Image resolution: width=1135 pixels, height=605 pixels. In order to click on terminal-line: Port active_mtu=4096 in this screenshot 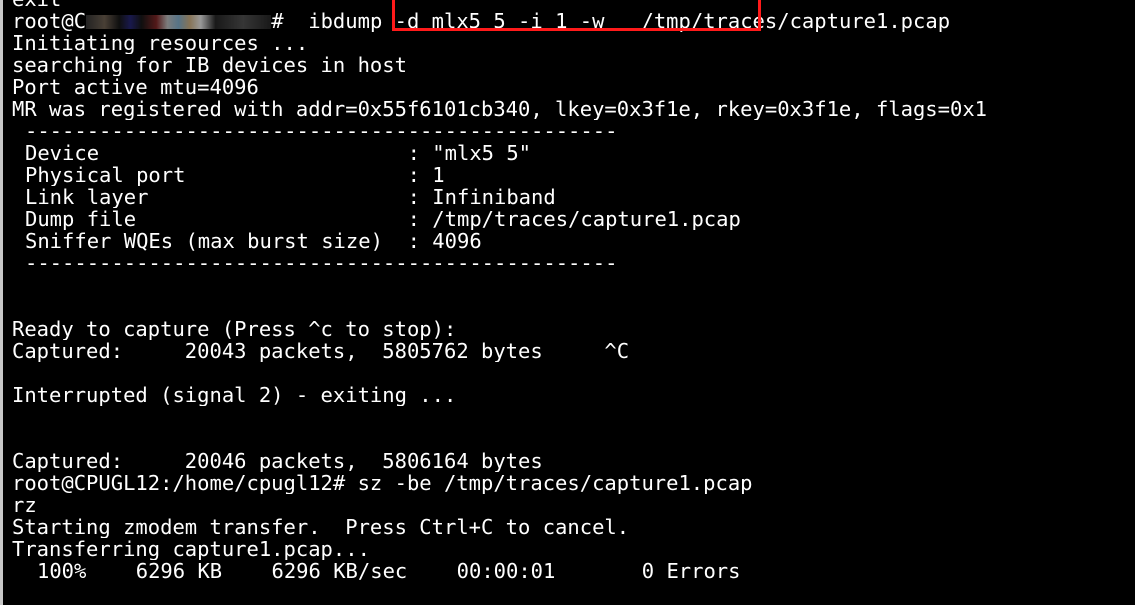, I will do `click(135, 87)`.